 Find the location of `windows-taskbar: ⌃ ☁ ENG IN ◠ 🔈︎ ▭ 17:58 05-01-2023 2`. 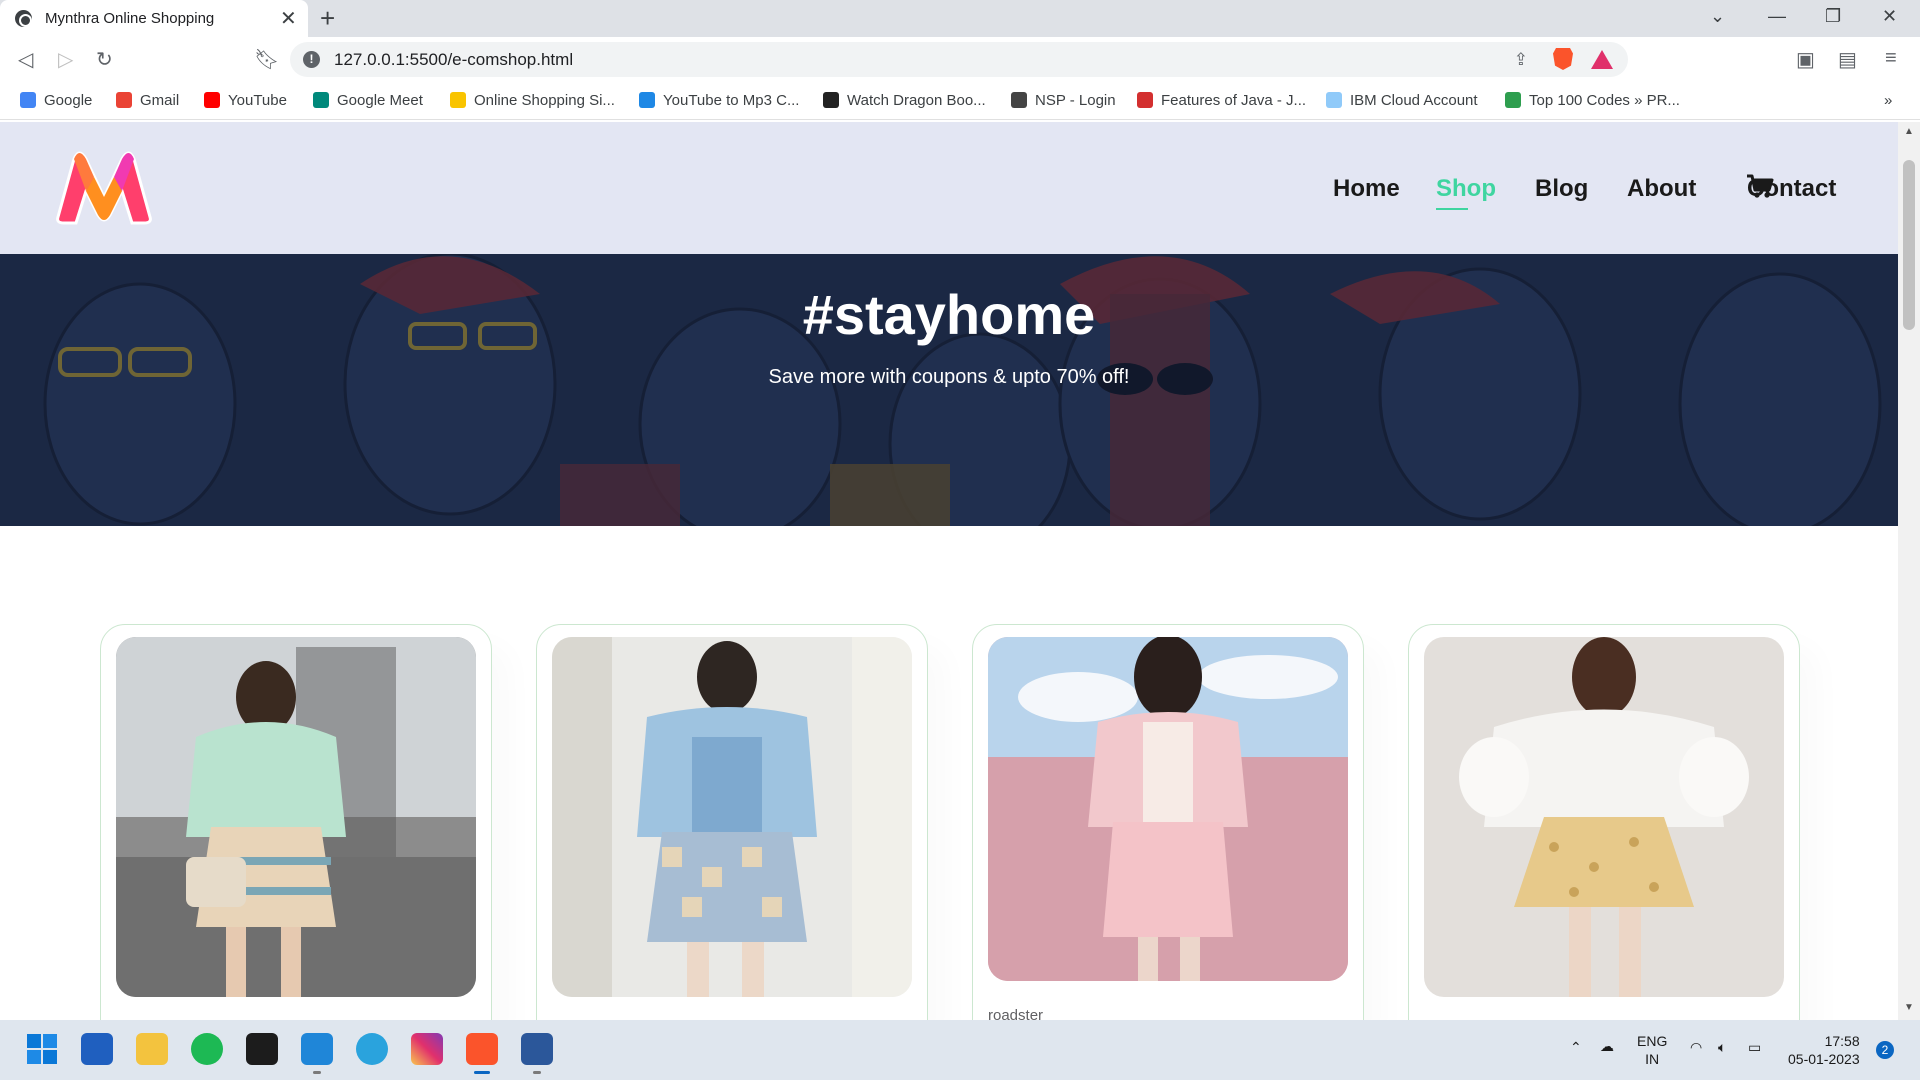

windows-taskbar: ⌃ ☁ ENG IN ◠ 🔈︎ ▭ 17:58 05-01-2023 2 is located at coordinates (960, 1050).